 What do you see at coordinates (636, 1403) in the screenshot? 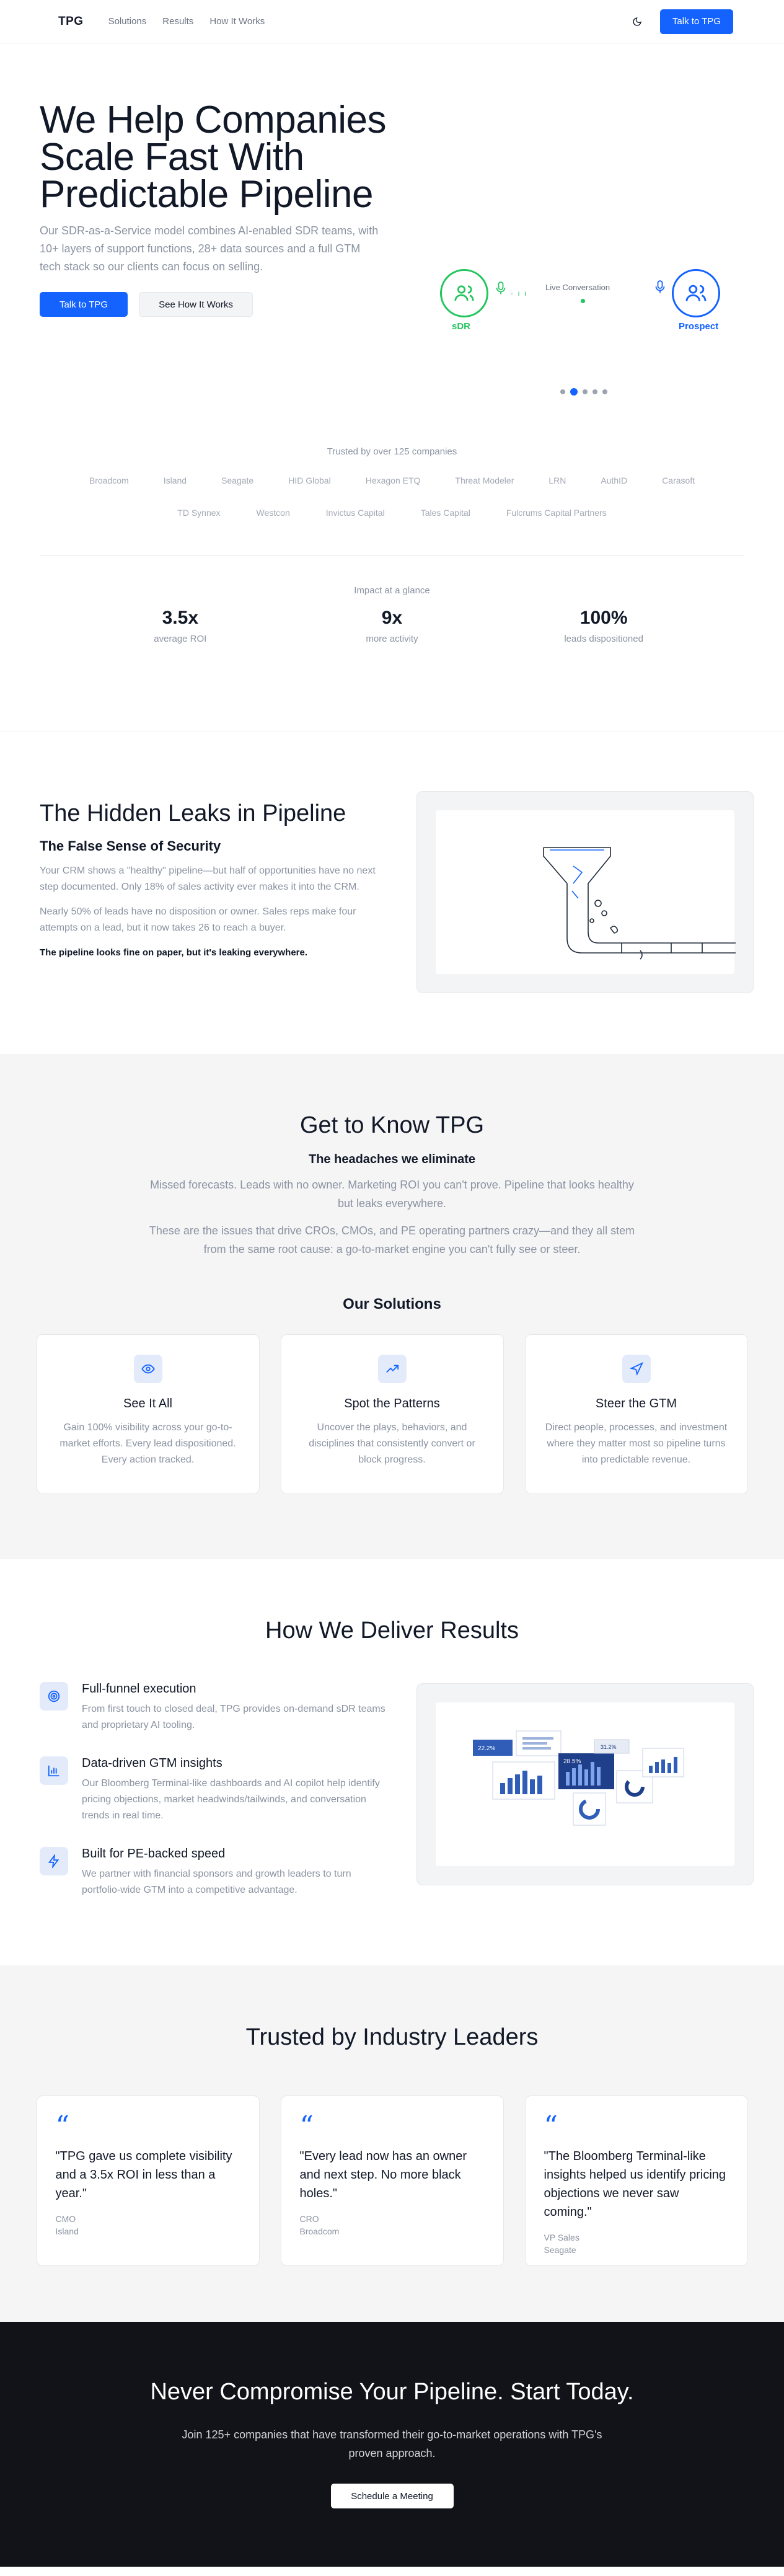
I see `solution-title: Steer the GTM` at bounding box center [636, 1403].